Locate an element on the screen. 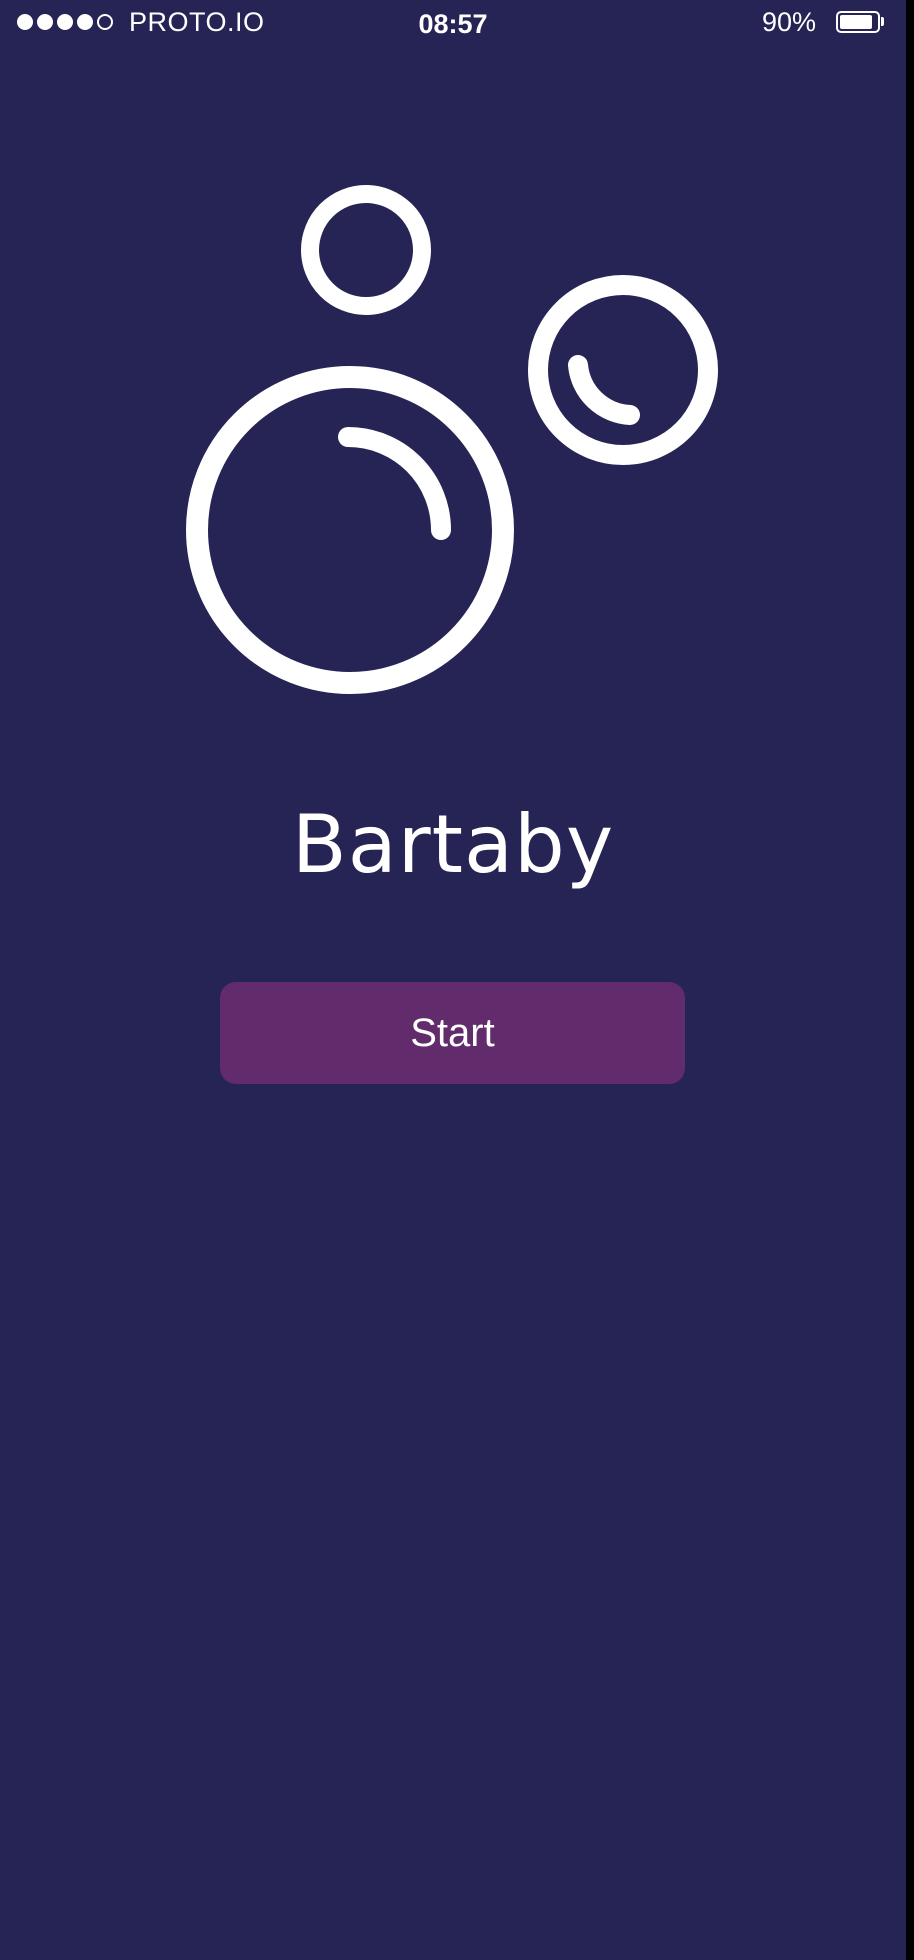  medium-bubble is located at coordinates (623, 370).